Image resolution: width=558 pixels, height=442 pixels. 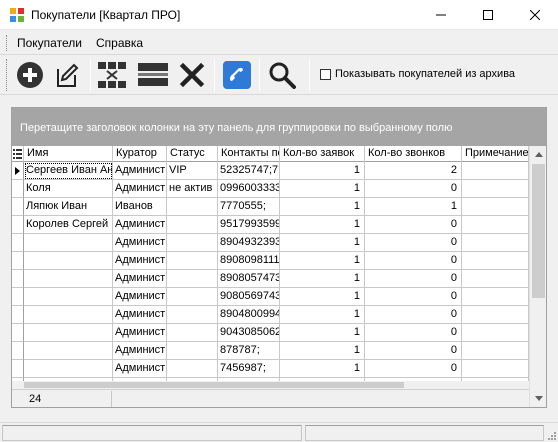 What do you see at coordinates (192, 75) in the screenshot?
I see `delete-button` at bounding box center [192, 75].